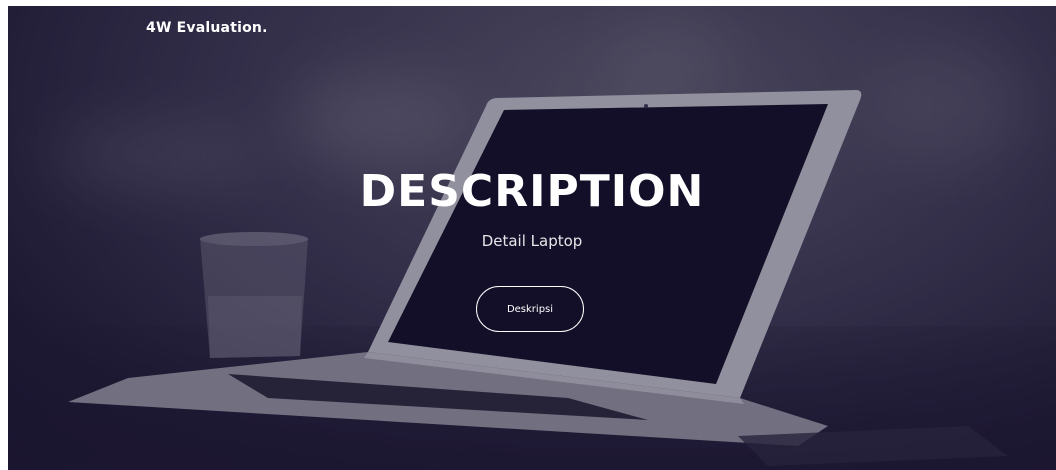 Image resolution: width=1056 pixels, height=470 pixels. I want to click on deskripsi-button: Deskripsi, so click(530, 309).